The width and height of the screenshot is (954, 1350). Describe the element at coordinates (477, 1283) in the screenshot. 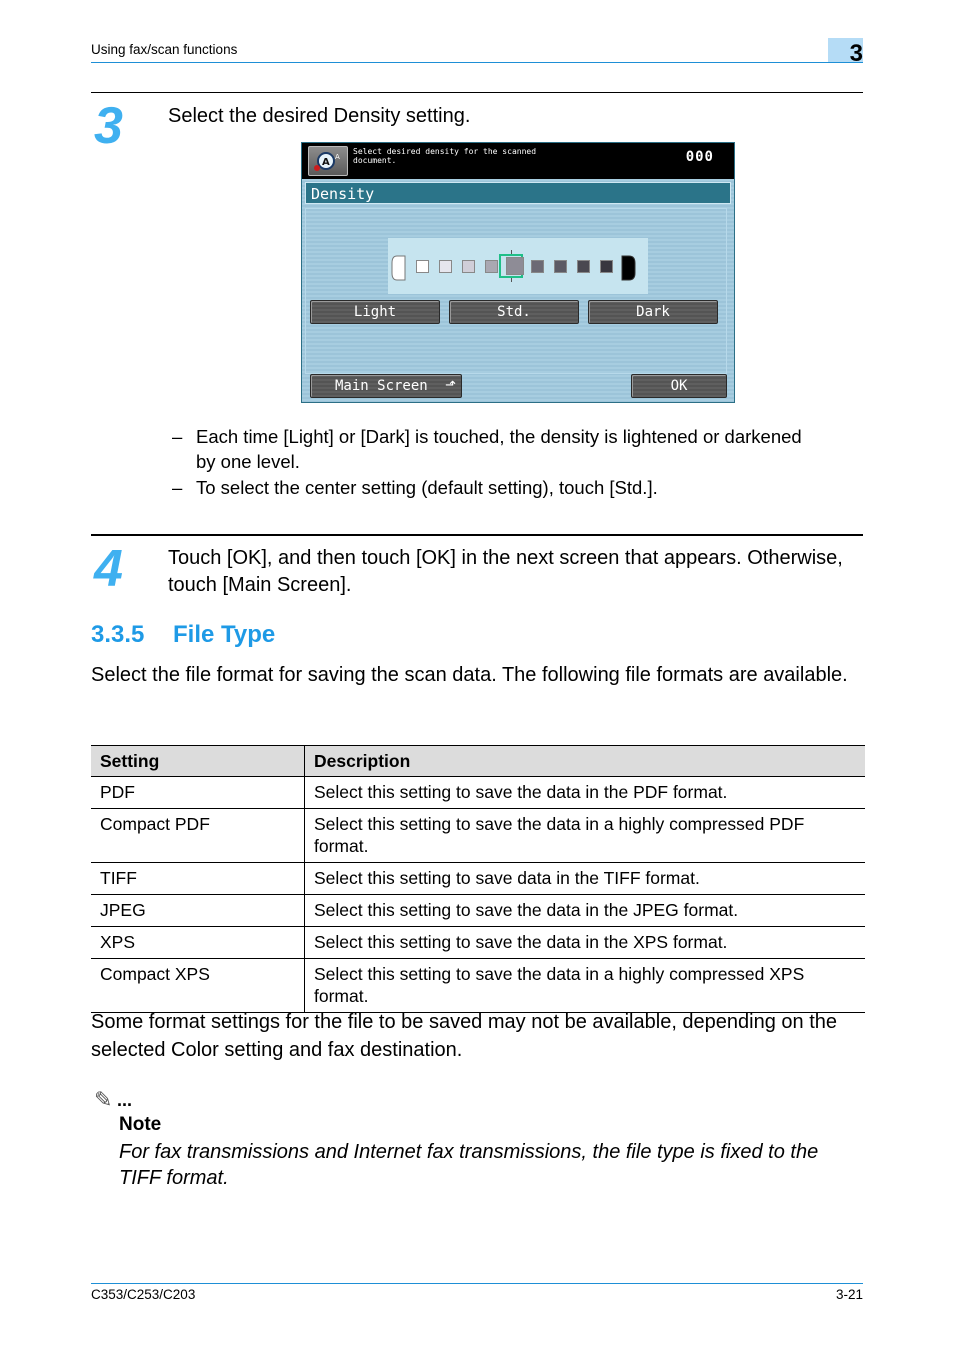

I see `footer-divider` at that location.